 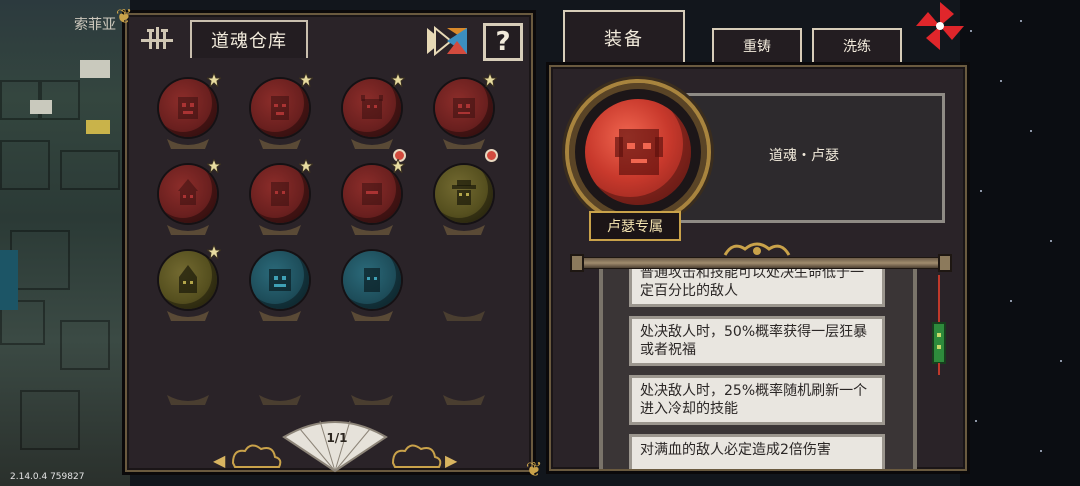 What do you see at coordinates (757, 288) in the screenshot?
I see `effect-item: 普通攻击和技能可以处决生命低于一定百分比的敌人` at bounding box center [757, 288].